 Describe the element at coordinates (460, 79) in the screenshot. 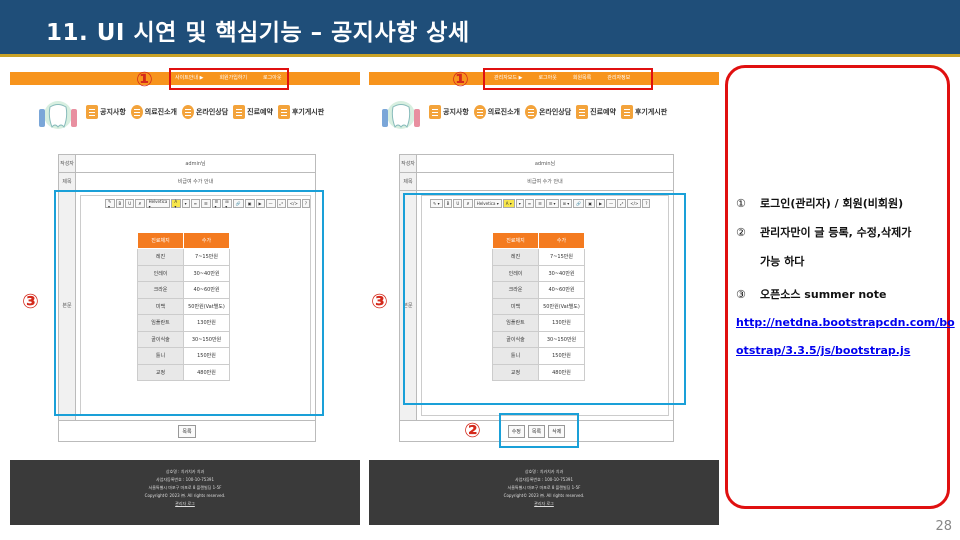

I see `marker-1-right: ①` at that location.